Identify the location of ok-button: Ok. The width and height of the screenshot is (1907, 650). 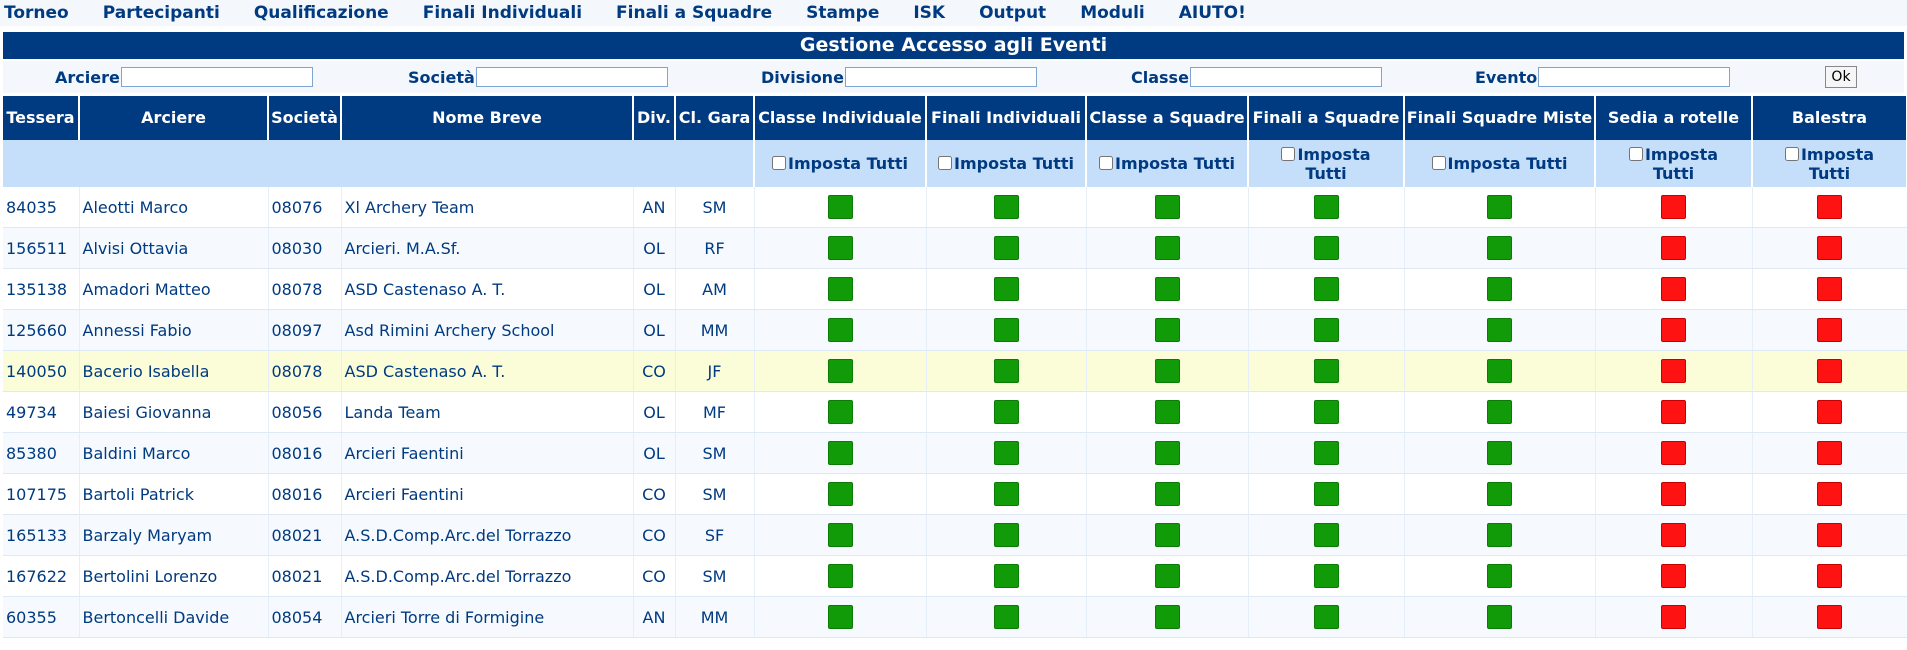
(1841, 77).